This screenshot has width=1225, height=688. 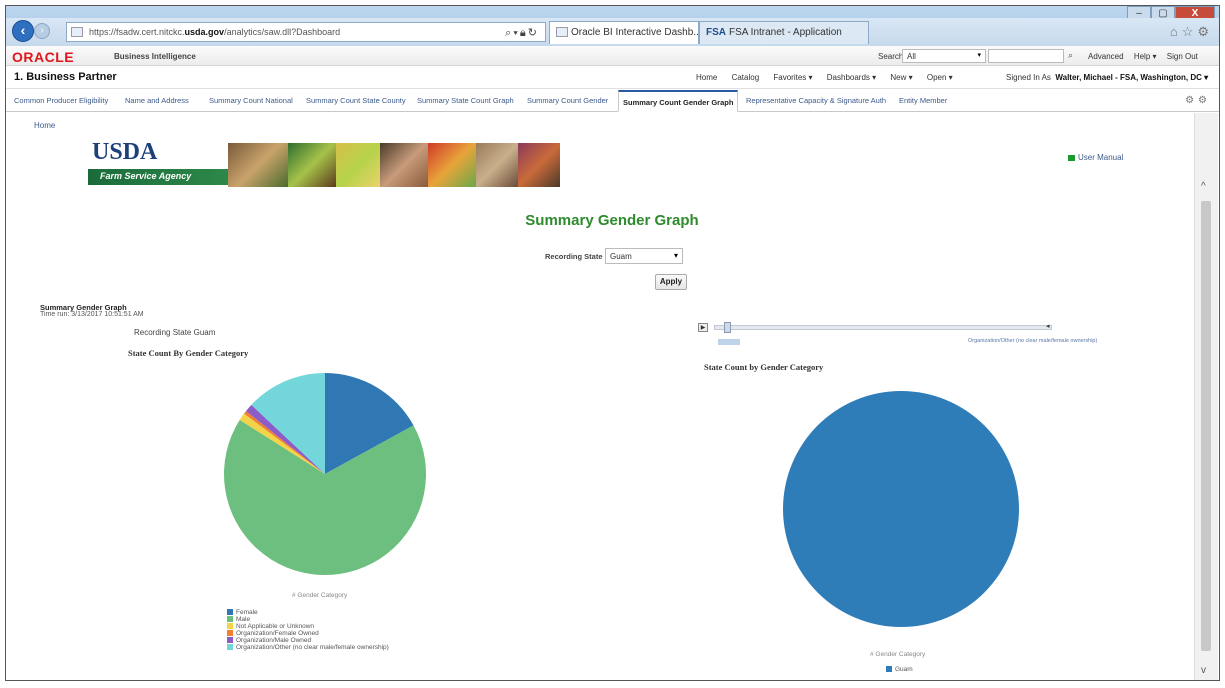 What do you see at coordinates (188, 353) in the screenshot?
I see `chart1-title: State Count By Gender Category` at bounding box center [188, 353].